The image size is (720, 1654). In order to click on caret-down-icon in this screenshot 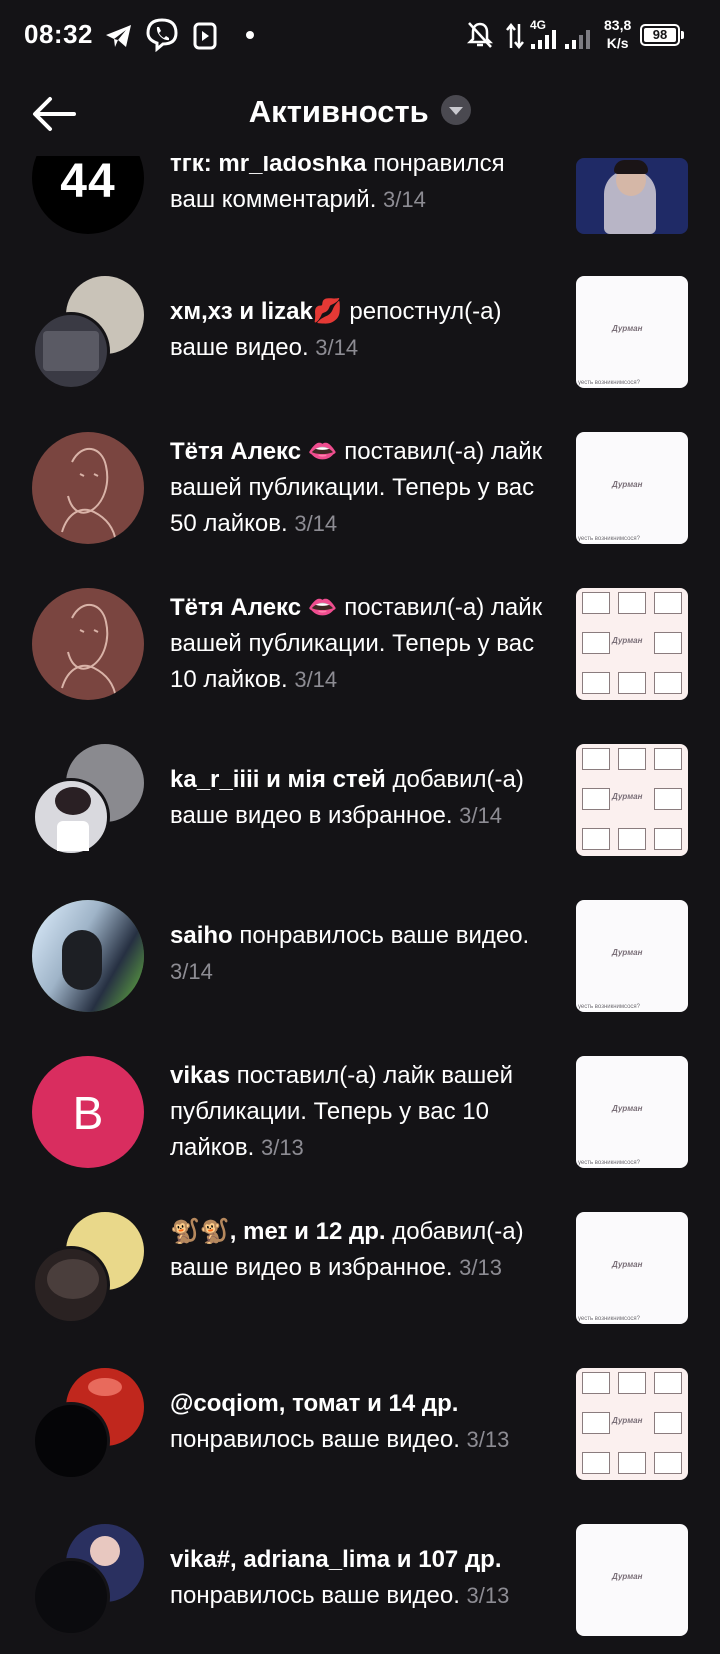, I will do `click(456, 110)`.